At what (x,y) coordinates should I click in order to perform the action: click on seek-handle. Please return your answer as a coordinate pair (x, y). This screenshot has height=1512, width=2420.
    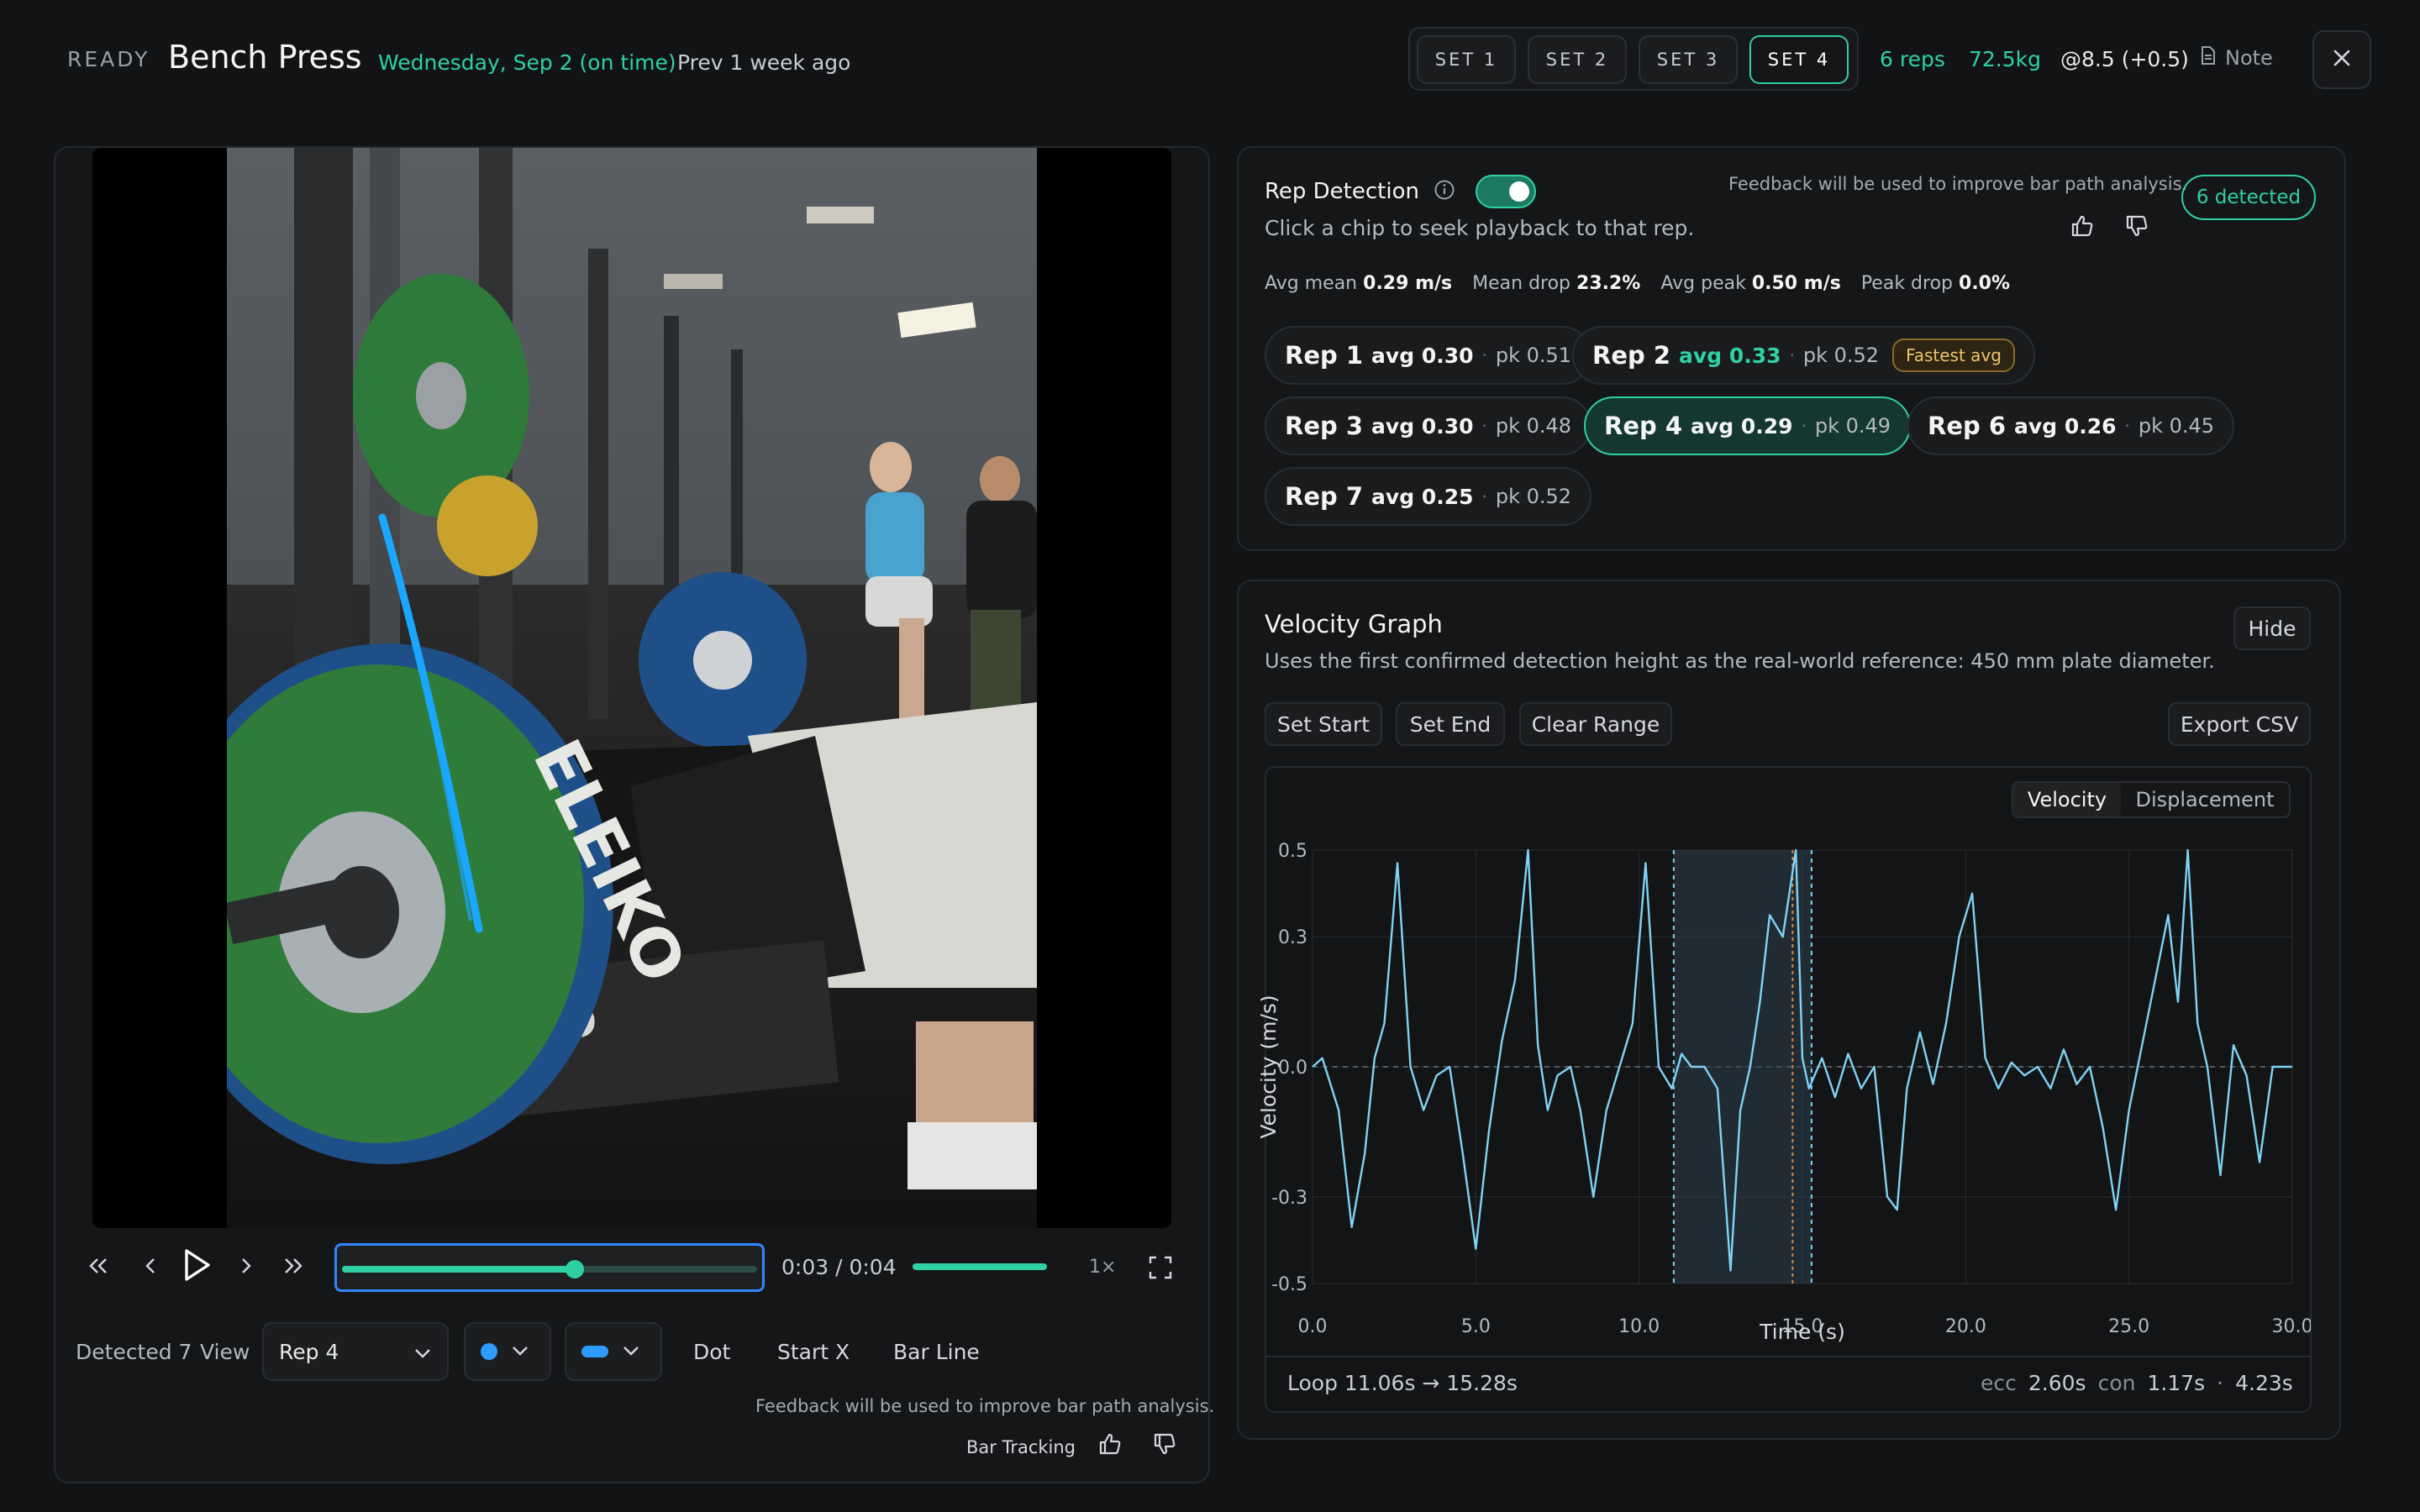
    Looking at the image, I should click on (574, 1269).